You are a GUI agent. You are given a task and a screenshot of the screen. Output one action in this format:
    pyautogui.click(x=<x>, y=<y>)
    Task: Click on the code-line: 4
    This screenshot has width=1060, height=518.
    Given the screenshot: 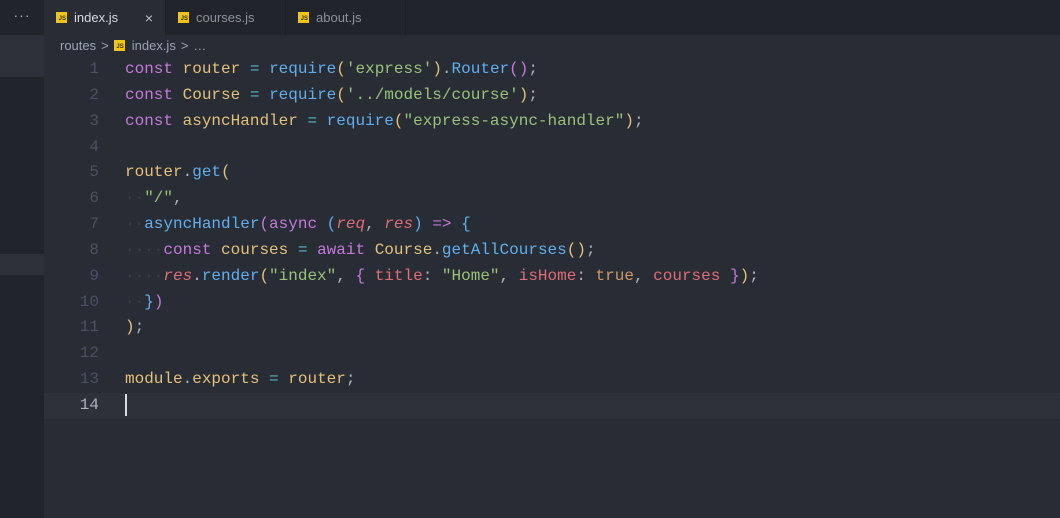 What is the action you would take?
    pyautogui.click(x=552, y=148)
    